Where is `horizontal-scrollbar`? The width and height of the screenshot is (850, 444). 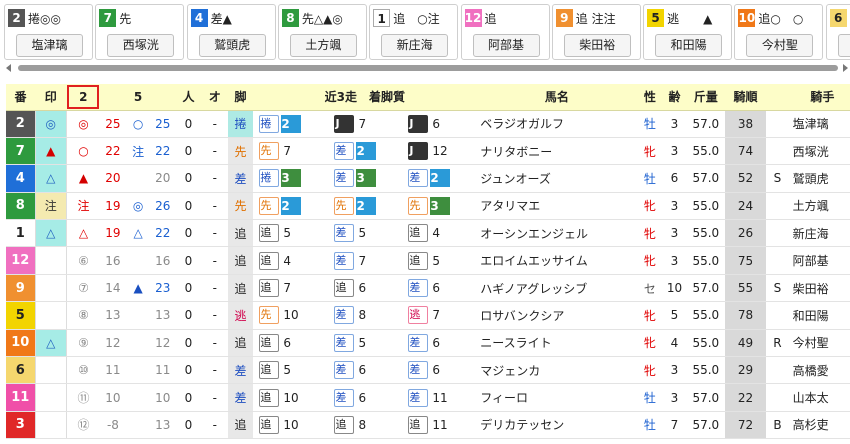
horizontal-scrollbar is located at coordinates (427, 67).